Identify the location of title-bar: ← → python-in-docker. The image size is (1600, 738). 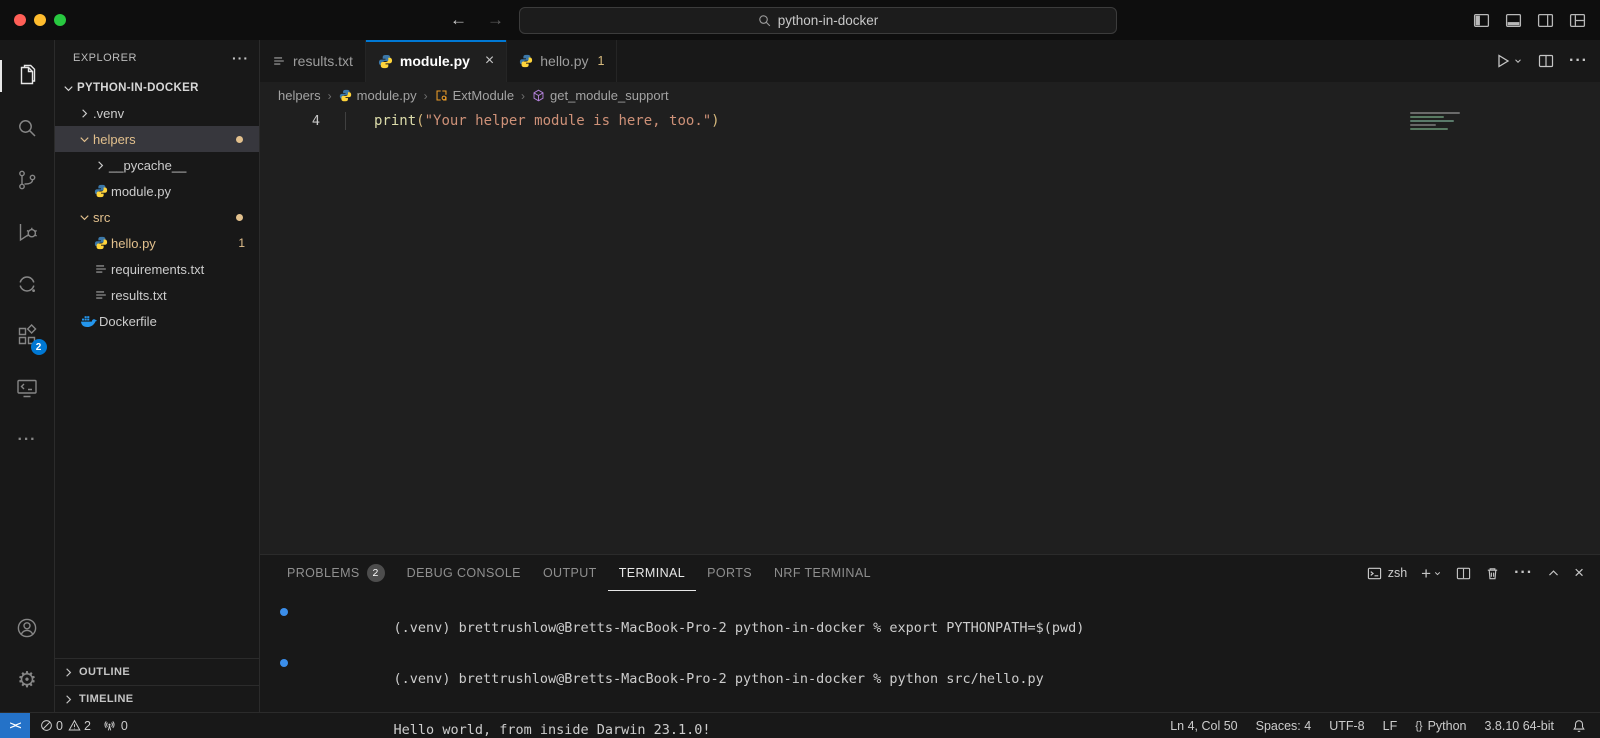
(800, 20).